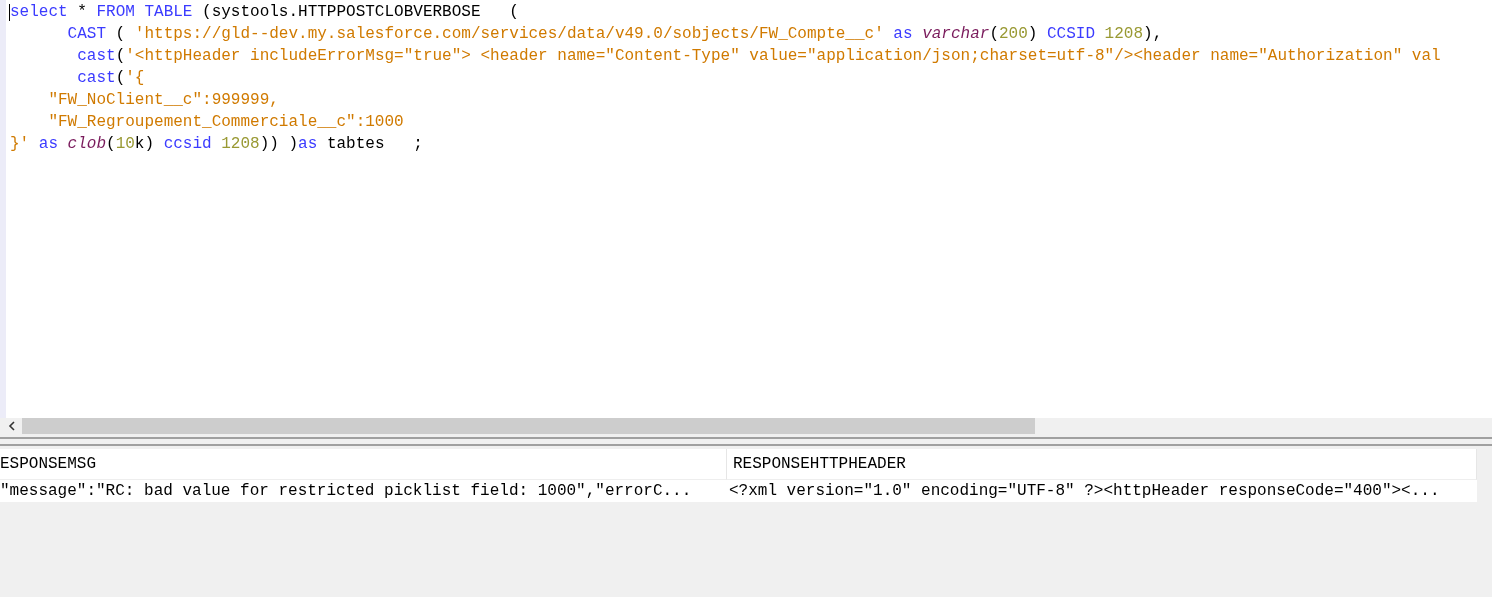 Image resolution: width=1492 pixels, height=597 pixels. Describe the element at coordinates (758, 56) in the screenshot. I see `code-line: cast('<httpHeader includeErrorMsg="true"> <header name="Content-Type" value="application/json;charset=utf-8"/><header name="Authorization" val` at that location.